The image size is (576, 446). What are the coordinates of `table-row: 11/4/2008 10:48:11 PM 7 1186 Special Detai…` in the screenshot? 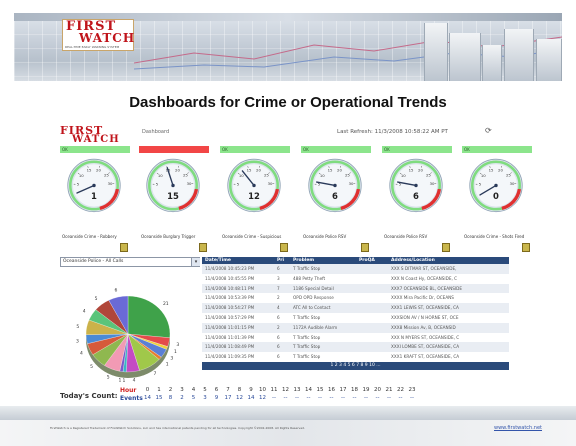 It's located at (355, 288).